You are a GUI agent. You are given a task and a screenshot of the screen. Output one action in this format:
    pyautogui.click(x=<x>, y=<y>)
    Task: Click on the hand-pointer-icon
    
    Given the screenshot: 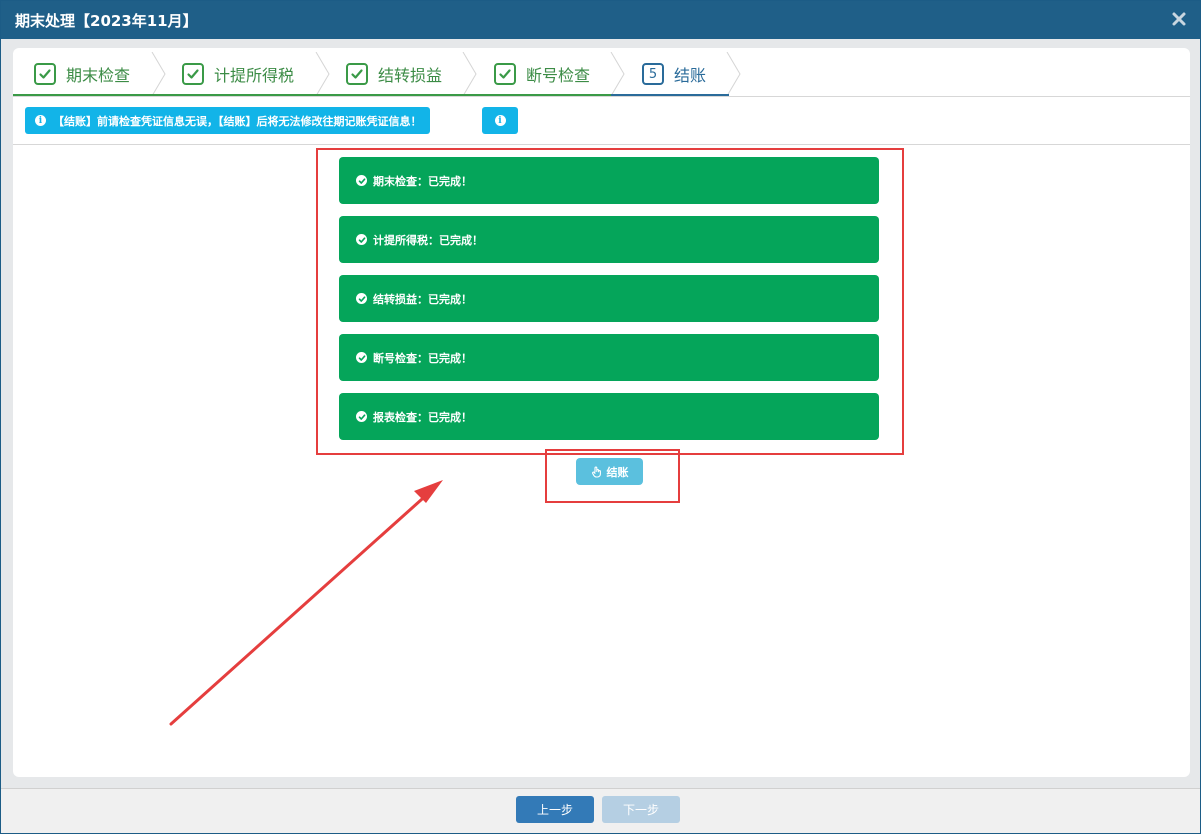 What is the action you would take?
    pyautogui.click(x=597, y=472)
    